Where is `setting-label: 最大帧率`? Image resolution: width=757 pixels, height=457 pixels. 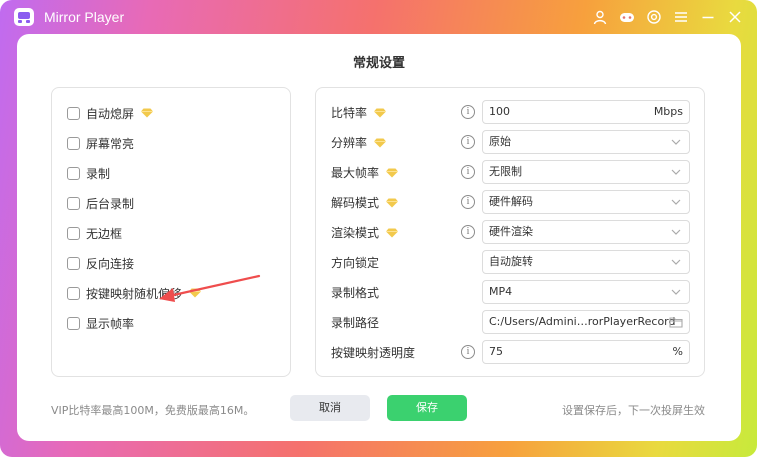
setting-label: 最大帧率 is located at coordinates (355, 173).